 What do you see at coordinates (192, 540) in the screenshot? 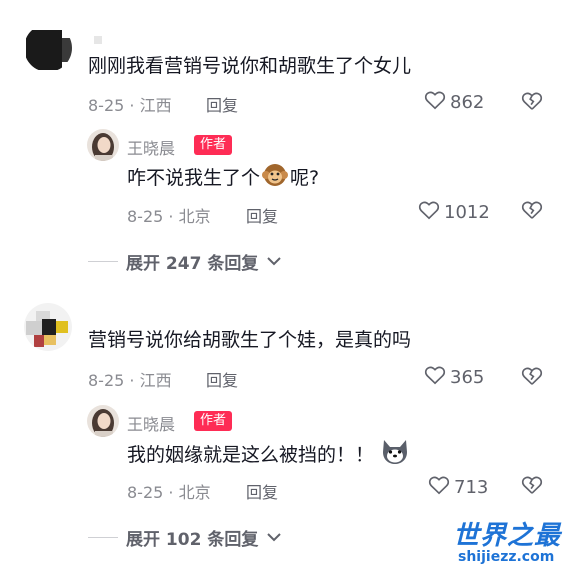
I see `expand-replies-label: 展开 102 条回复` at bounding box center [192, 540].